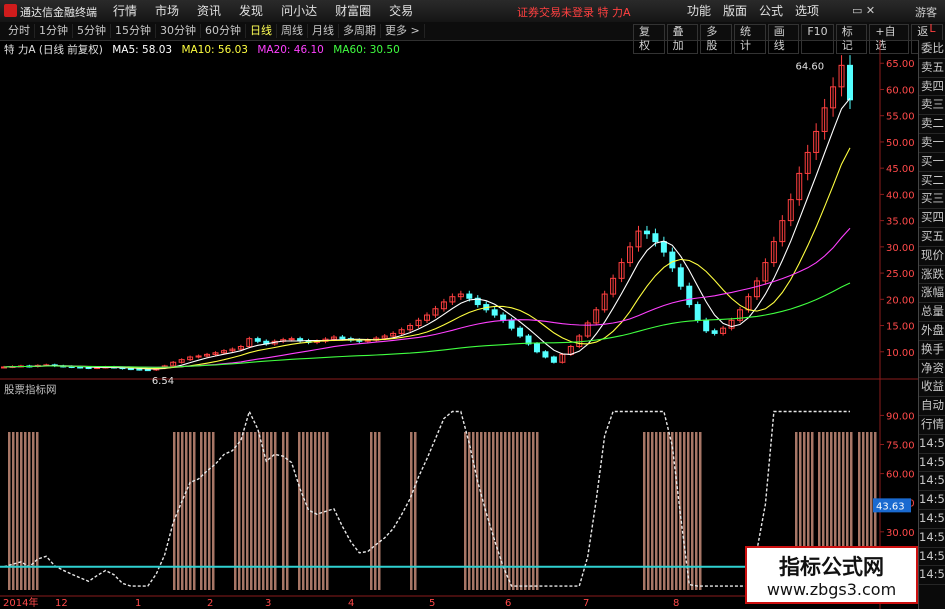  I want to click on price-tick-label: 25.00, so click(900, 274).